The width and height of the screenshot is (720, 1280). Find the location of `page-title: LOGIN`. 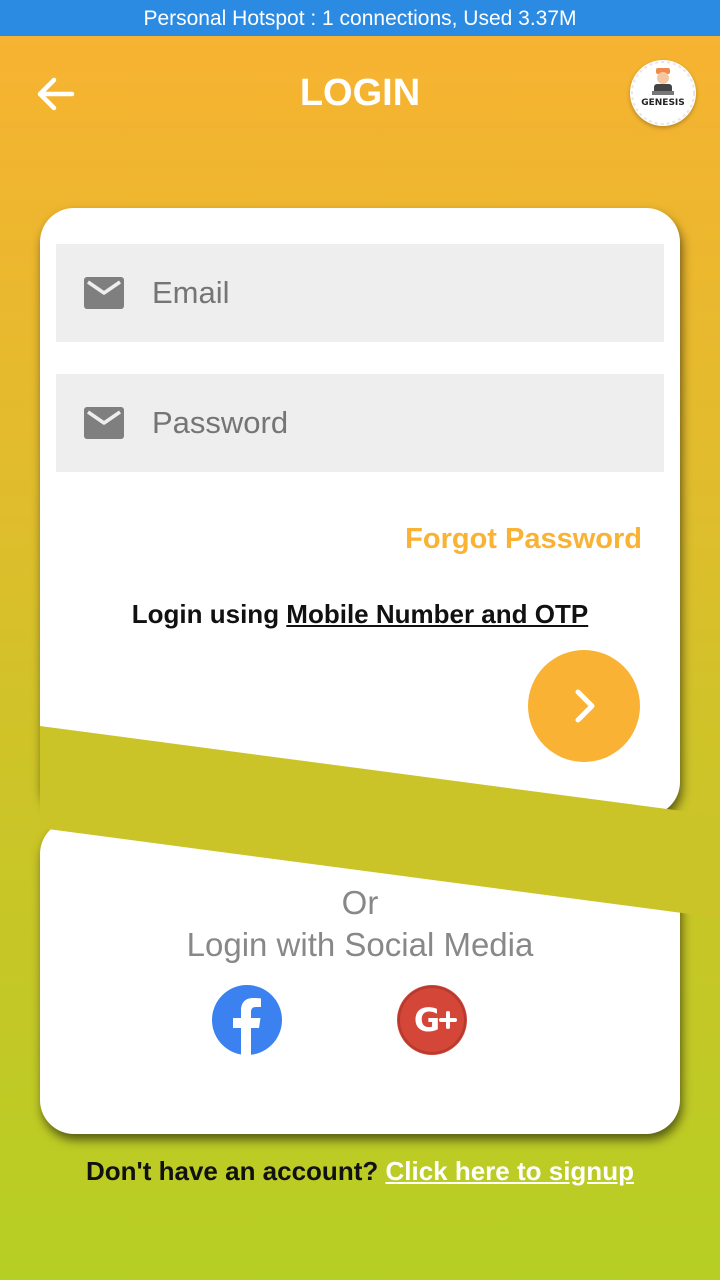

page-title: LOGIN is located at coordinates (360, 93).